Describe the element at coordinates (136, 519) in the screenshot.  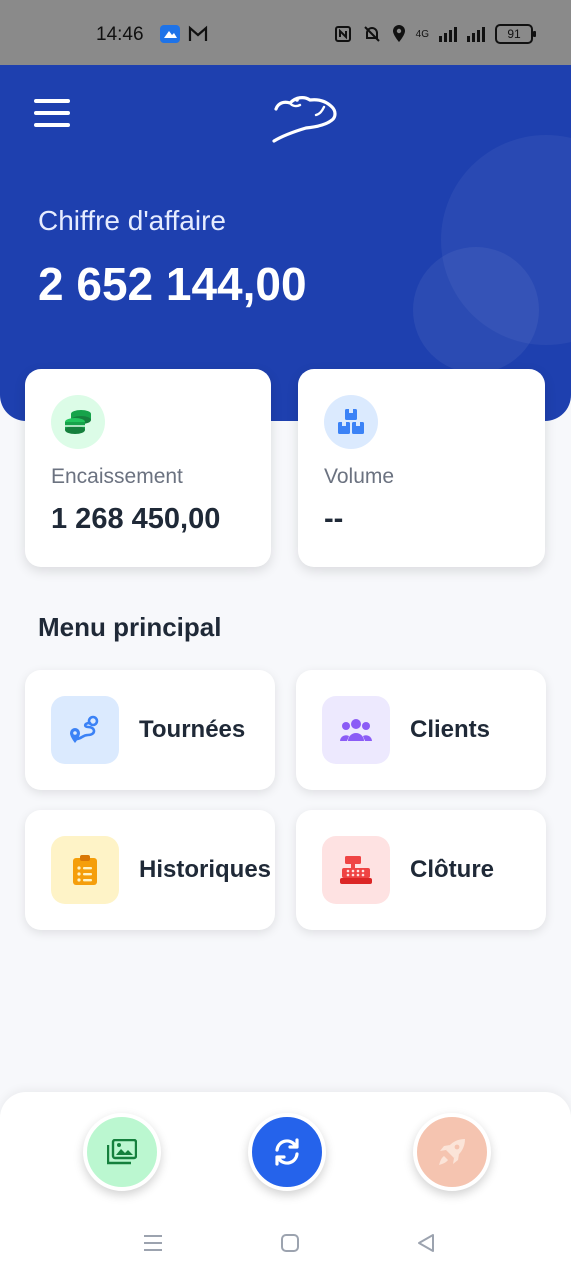
I see `stat-value: 1 268 450,00` at that location.